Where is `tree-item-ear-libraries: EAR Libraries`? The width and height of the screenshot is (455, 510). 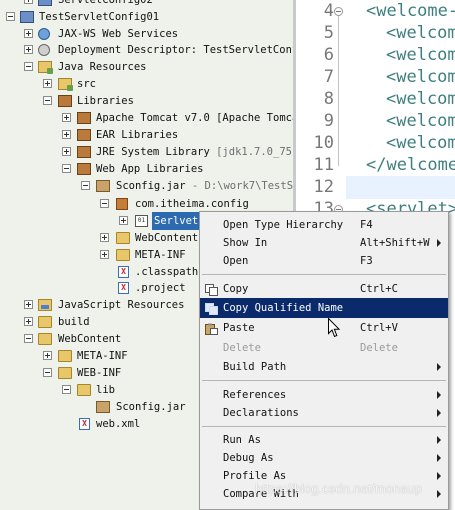
tree-item-ear-libraries: EAR Libraries is located at coordinates (146, 135).